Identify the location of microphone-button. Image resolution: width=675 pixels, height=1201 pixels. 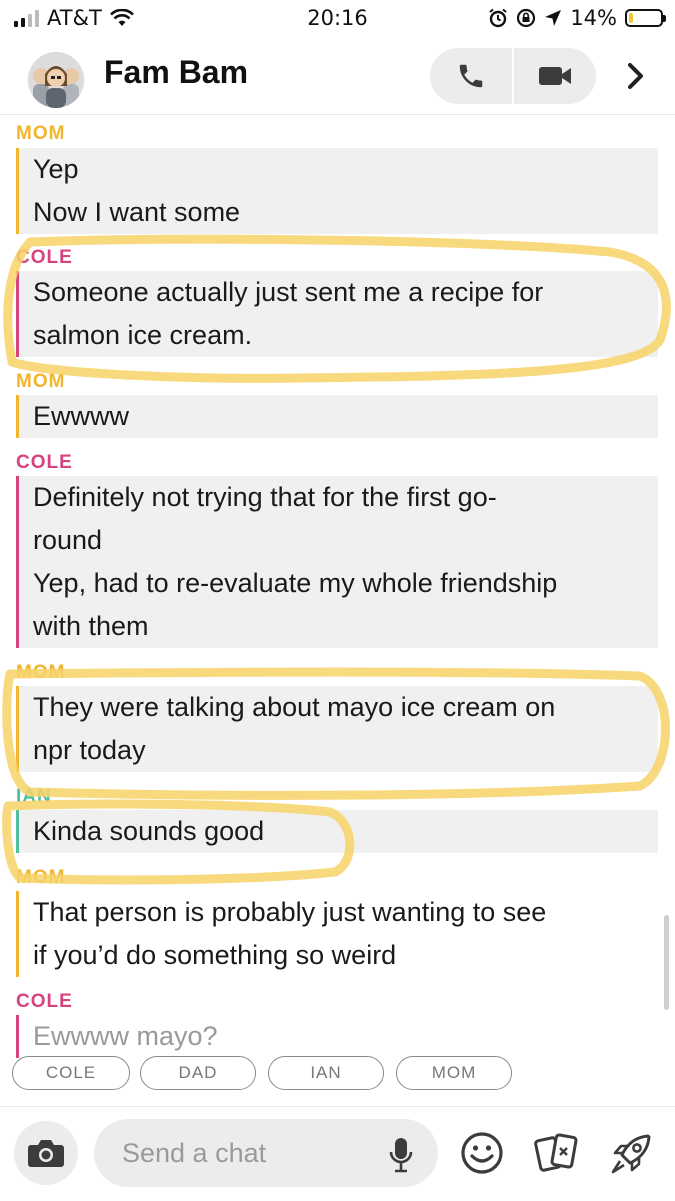
(401, 1155).